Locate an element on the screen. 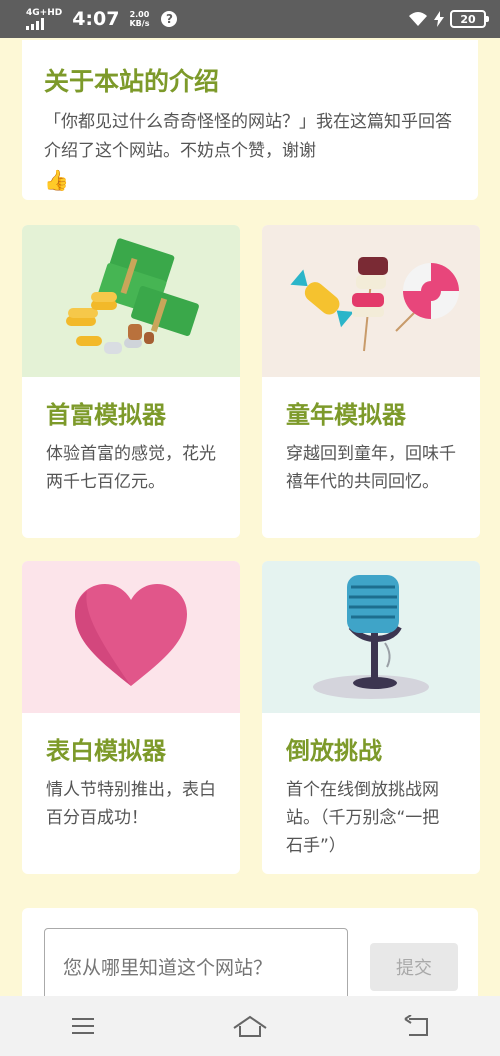  tile-reverse-challenge: 倒放挑战 首个在线倒放挑战网站。（千万别念“一把石手”） is located at coordinates (371, 717).